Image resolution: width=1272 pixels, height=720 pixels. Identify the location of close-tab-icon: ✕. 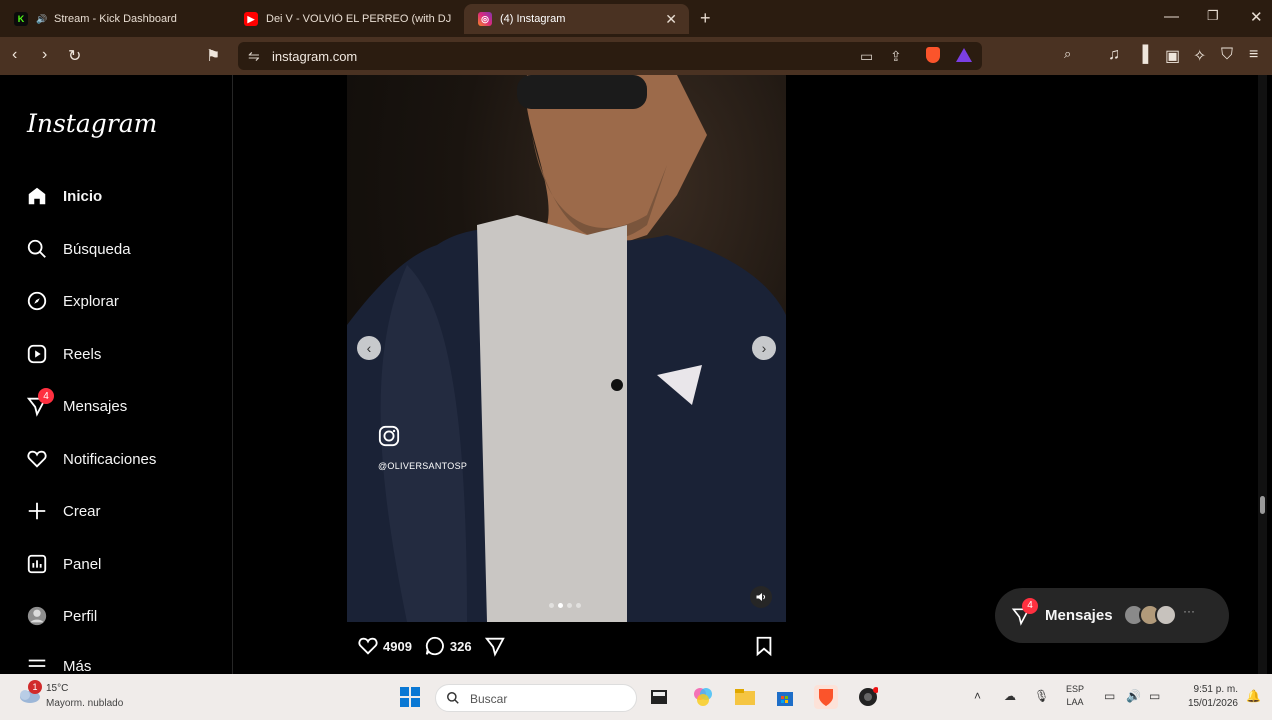
(671, 19).